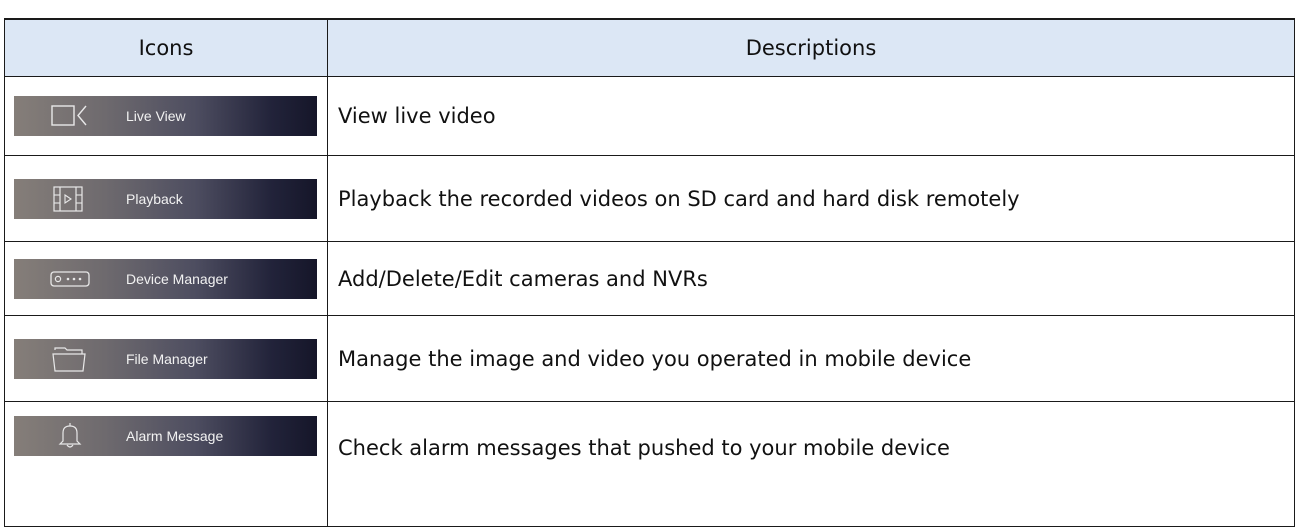 The width and height of the screenshot is (1298, 530). I want to click on alarm-message-button: Alarm Message, so click(165, 436).